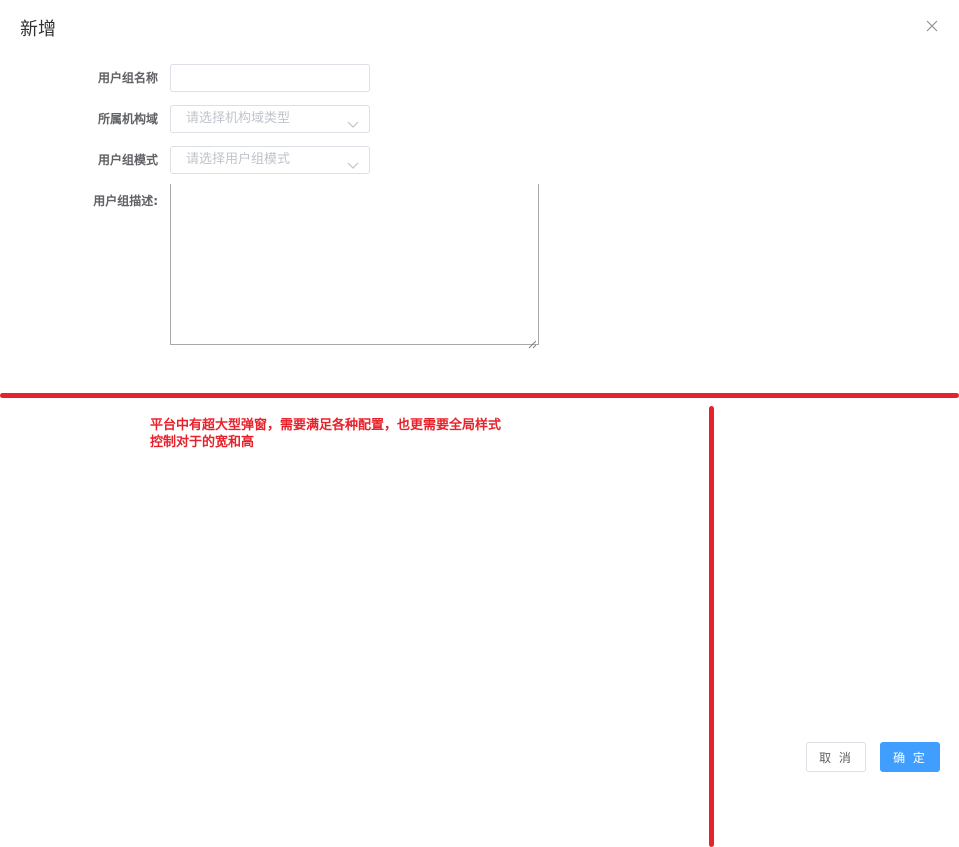 This screenshot has width=959, height=847. I want to click on cancel-button: 取 消, so click(836, 757).